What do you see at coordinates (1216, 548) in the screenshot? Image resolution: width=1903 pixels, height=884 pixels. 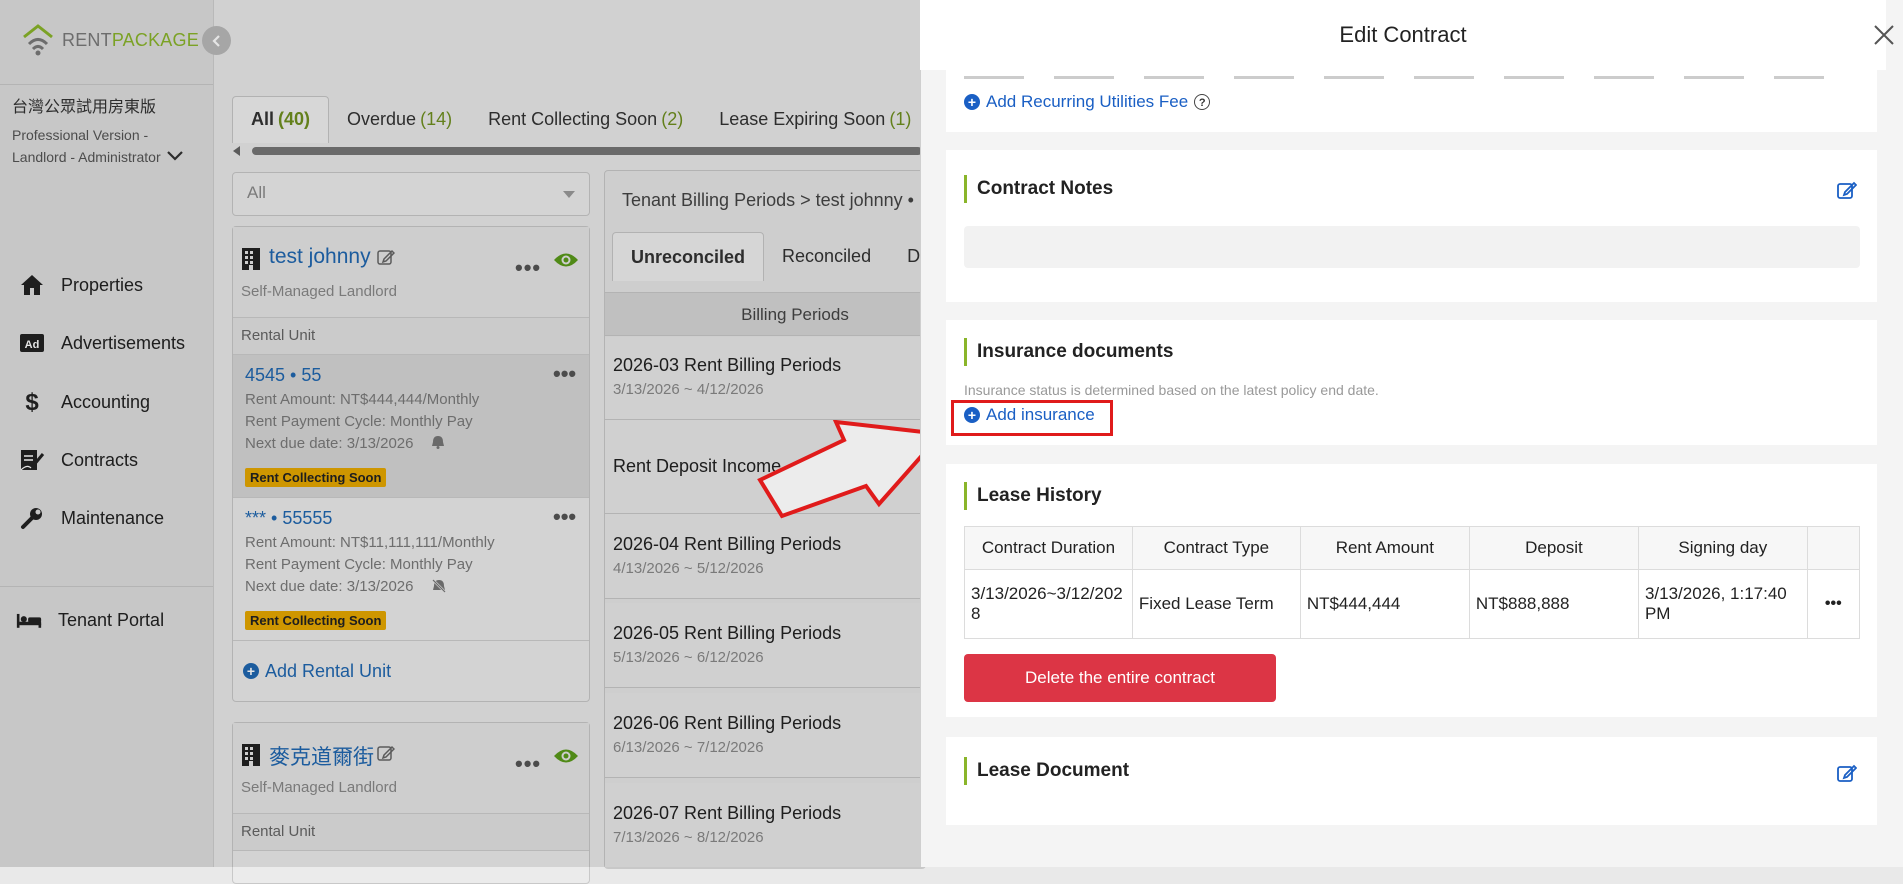 I see `column-header: Contract Type` at bounding box center [1216, 548].